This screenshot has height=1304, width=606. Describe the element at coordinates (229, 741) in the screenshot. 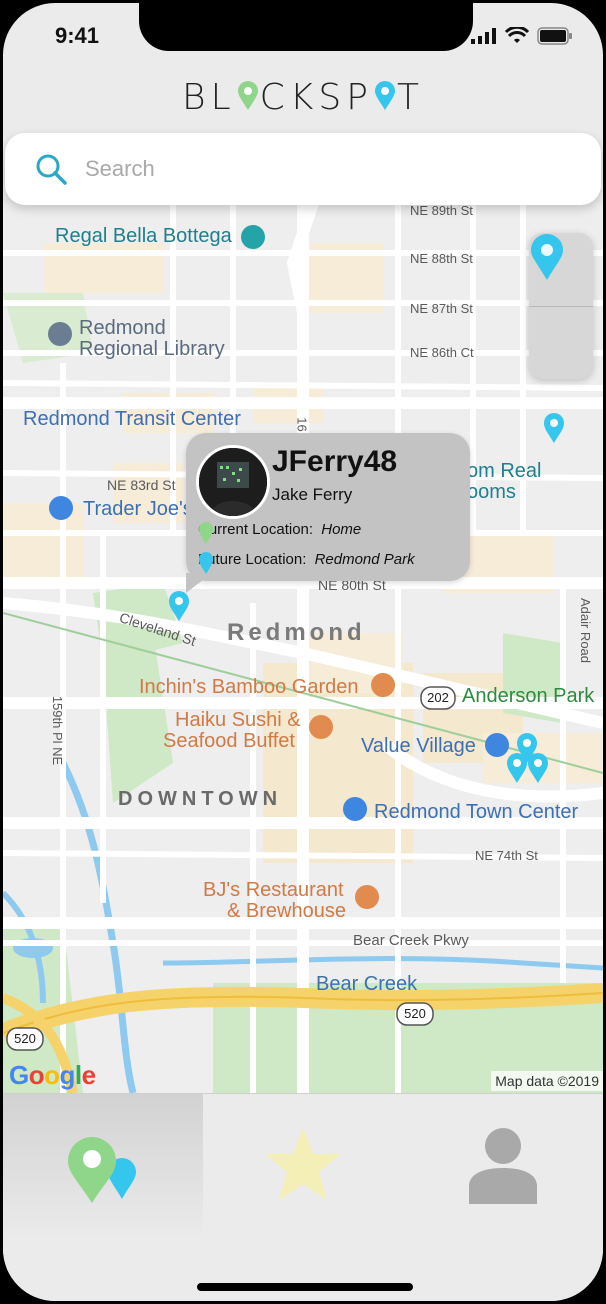

I see `place-label: Seafood Buffet` at that location.